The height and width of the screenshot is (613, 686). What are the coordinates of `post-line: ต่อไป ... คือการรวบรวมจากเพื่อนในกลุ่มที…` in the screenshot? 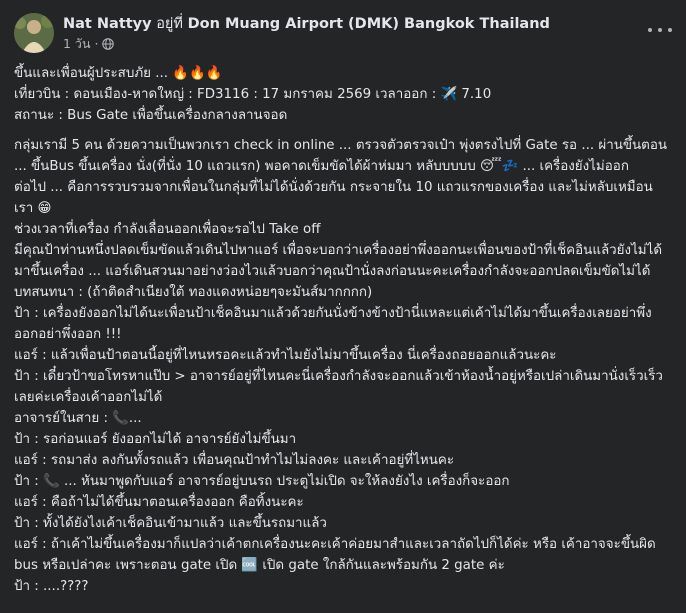 It's located at (333, 198).